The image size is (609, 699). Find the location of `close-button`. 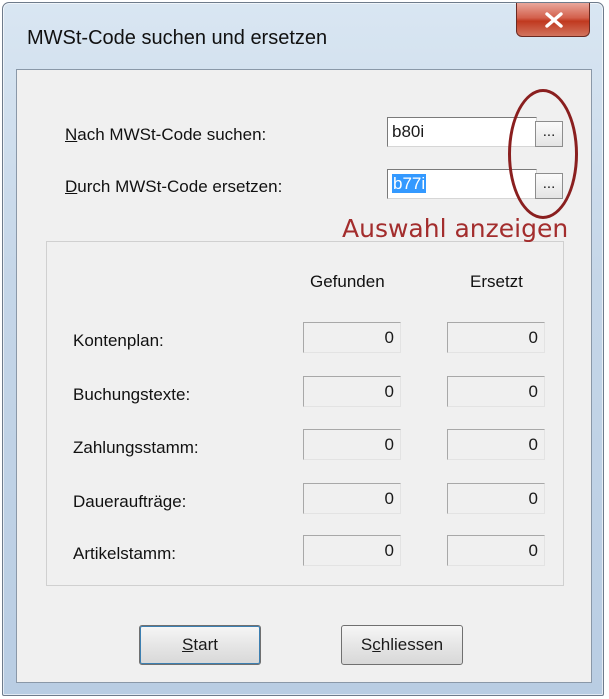

close-button is located at coordinates (553, 20).